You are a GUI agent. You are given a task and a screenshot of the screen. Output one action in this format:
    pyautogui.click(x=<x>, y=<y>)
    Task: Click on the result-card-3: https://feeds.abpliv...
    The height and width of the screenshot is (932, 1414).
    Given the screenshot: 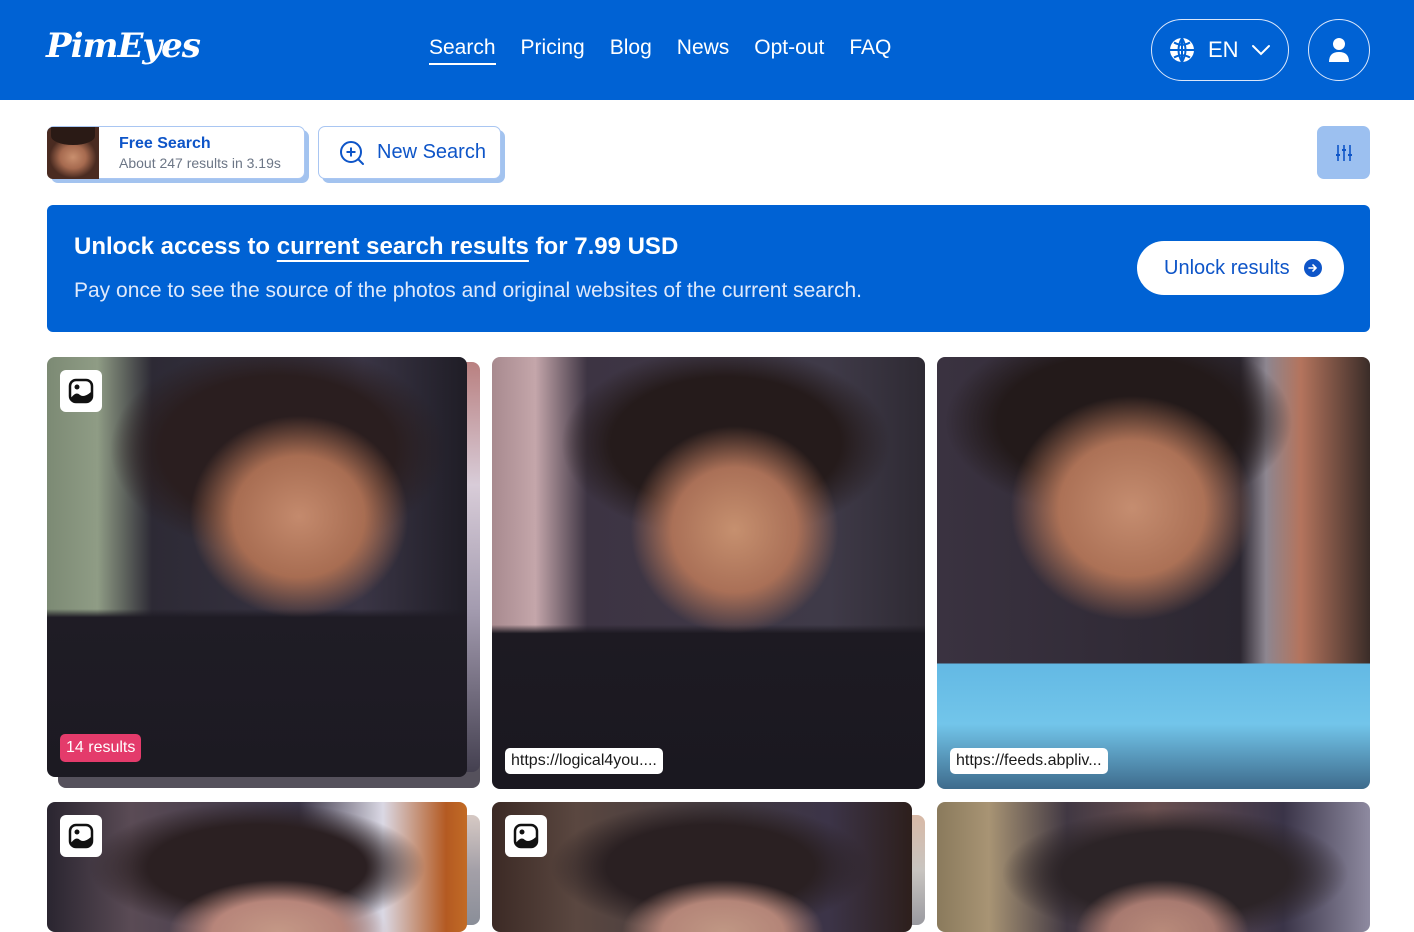 What is the action you would take?
    pyautogui.click(x=1153, y=573)
    